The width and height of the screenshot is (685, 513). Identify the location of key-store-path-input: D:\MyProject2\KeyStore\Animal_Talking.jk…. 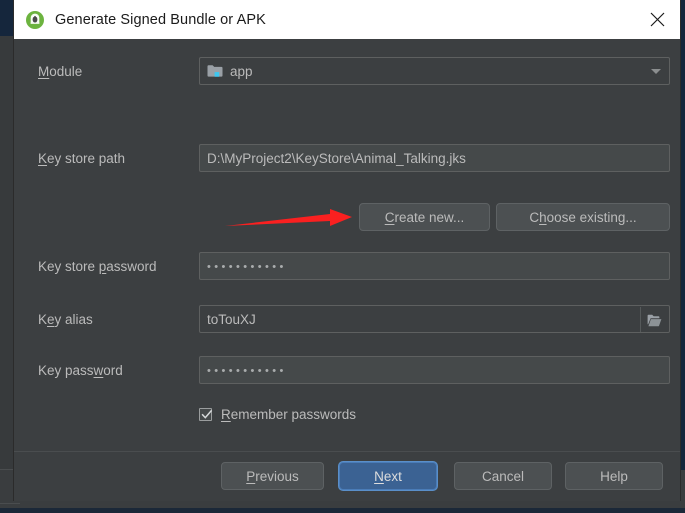
(434, 158).